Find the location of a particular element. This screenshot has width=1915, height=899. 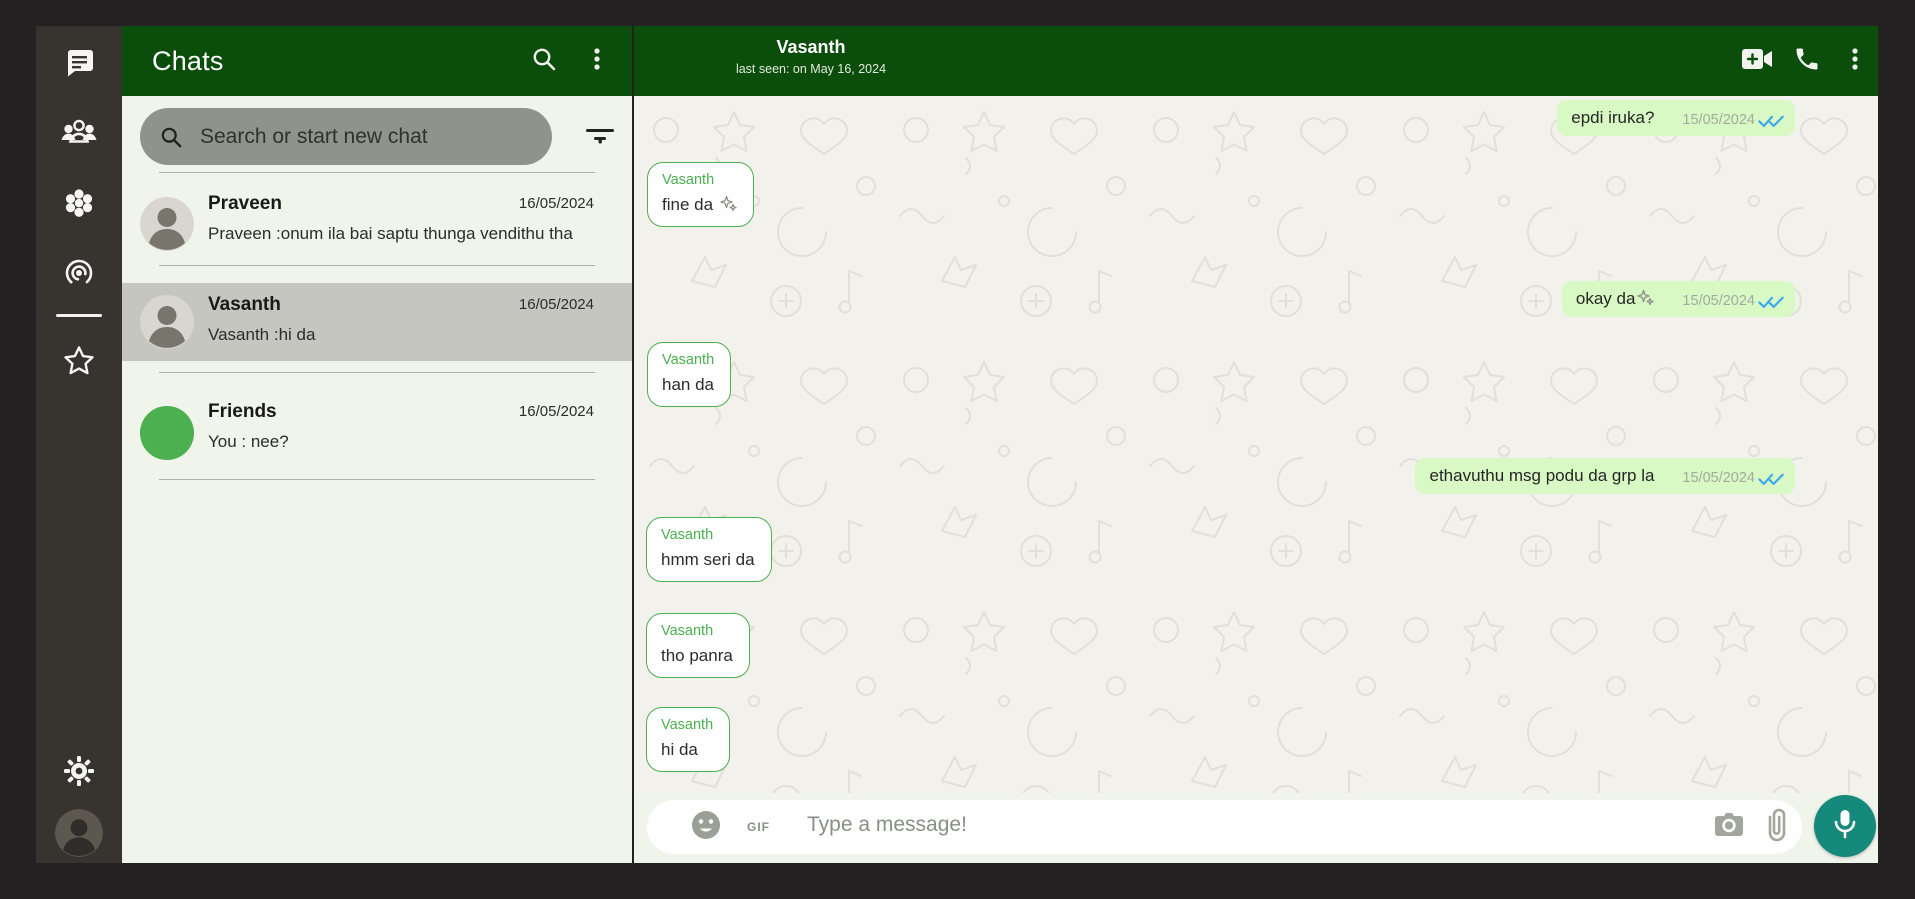

video-call-button is located at coordinates (1758, 61).